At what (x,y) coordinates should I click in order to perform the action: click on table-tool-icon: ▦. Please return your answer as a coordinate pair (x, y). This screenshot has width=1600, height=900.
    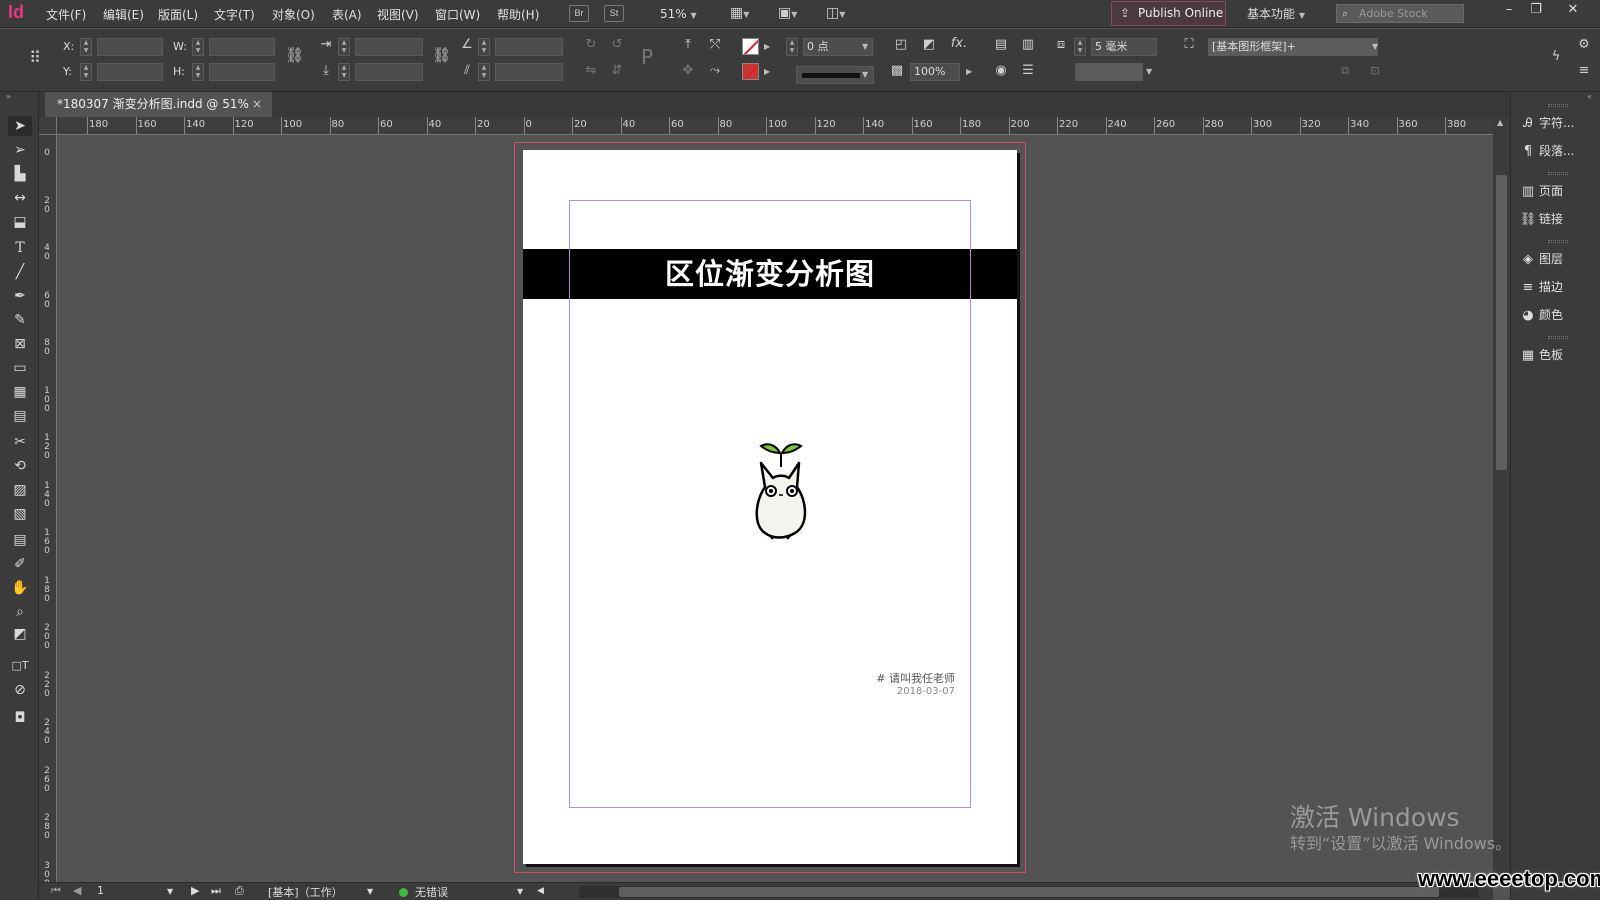
    Looking at the image, I should click on (20, 392).